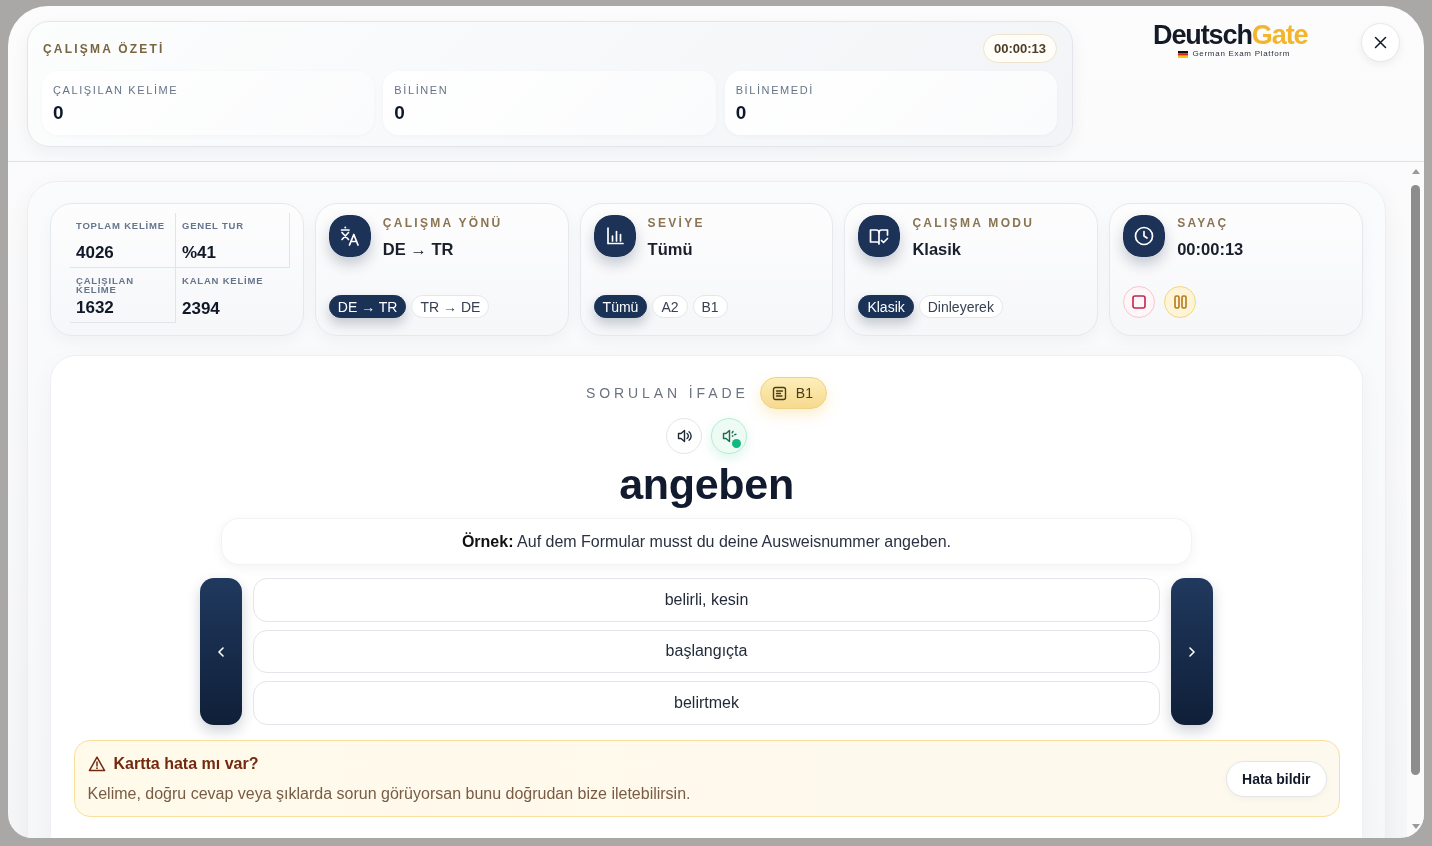 This screenshot has height=846, width=1432. I want to click on filter-chip: Dinleyerek, so click(960, 306).